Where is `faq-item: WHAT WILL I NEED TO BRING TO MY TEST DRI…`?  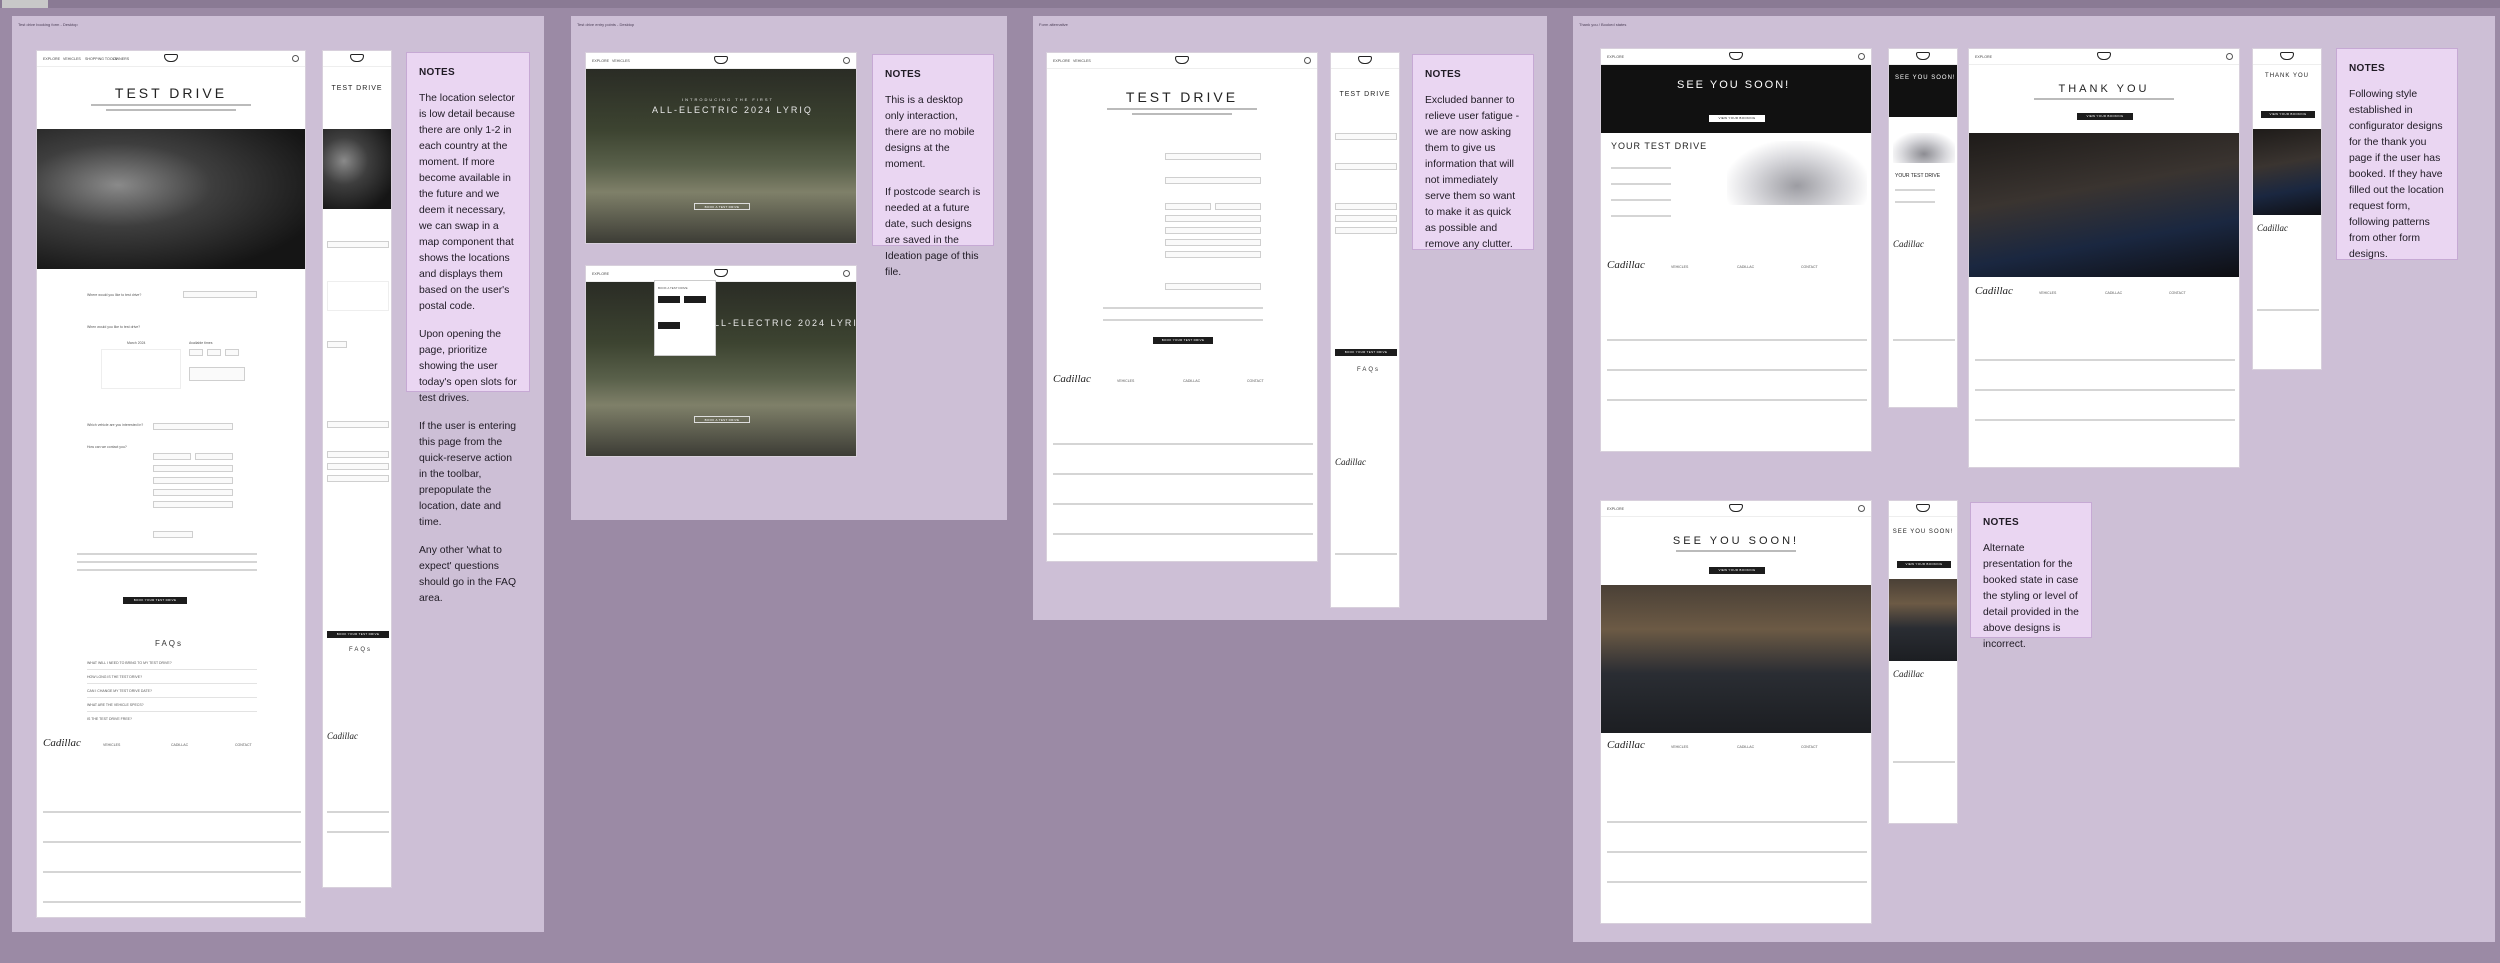
faq-item: WHAT WILL I NEED TO BRING TO MY TEST DRI… is located at coordinates (129, 663).